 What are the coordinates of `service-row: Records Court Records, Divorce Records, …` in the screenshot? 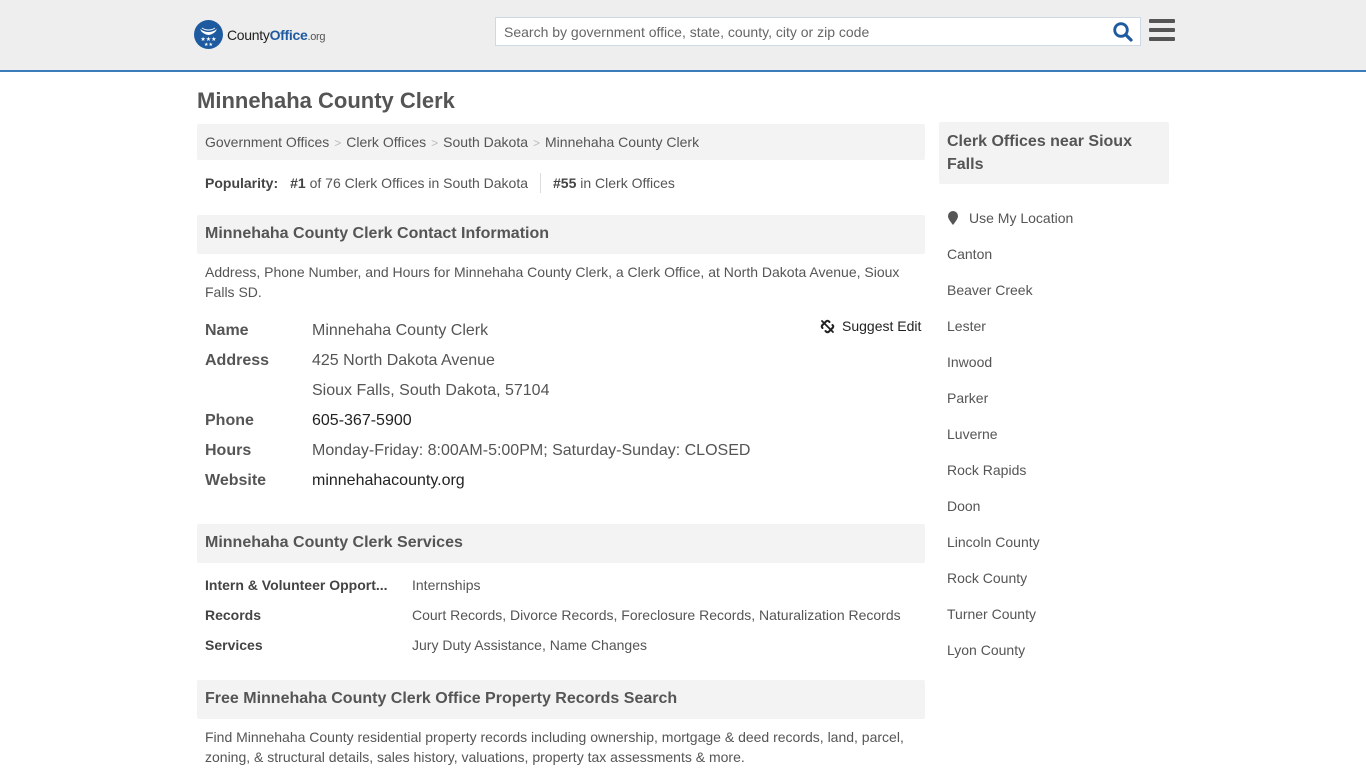 It's located at (565, 615).